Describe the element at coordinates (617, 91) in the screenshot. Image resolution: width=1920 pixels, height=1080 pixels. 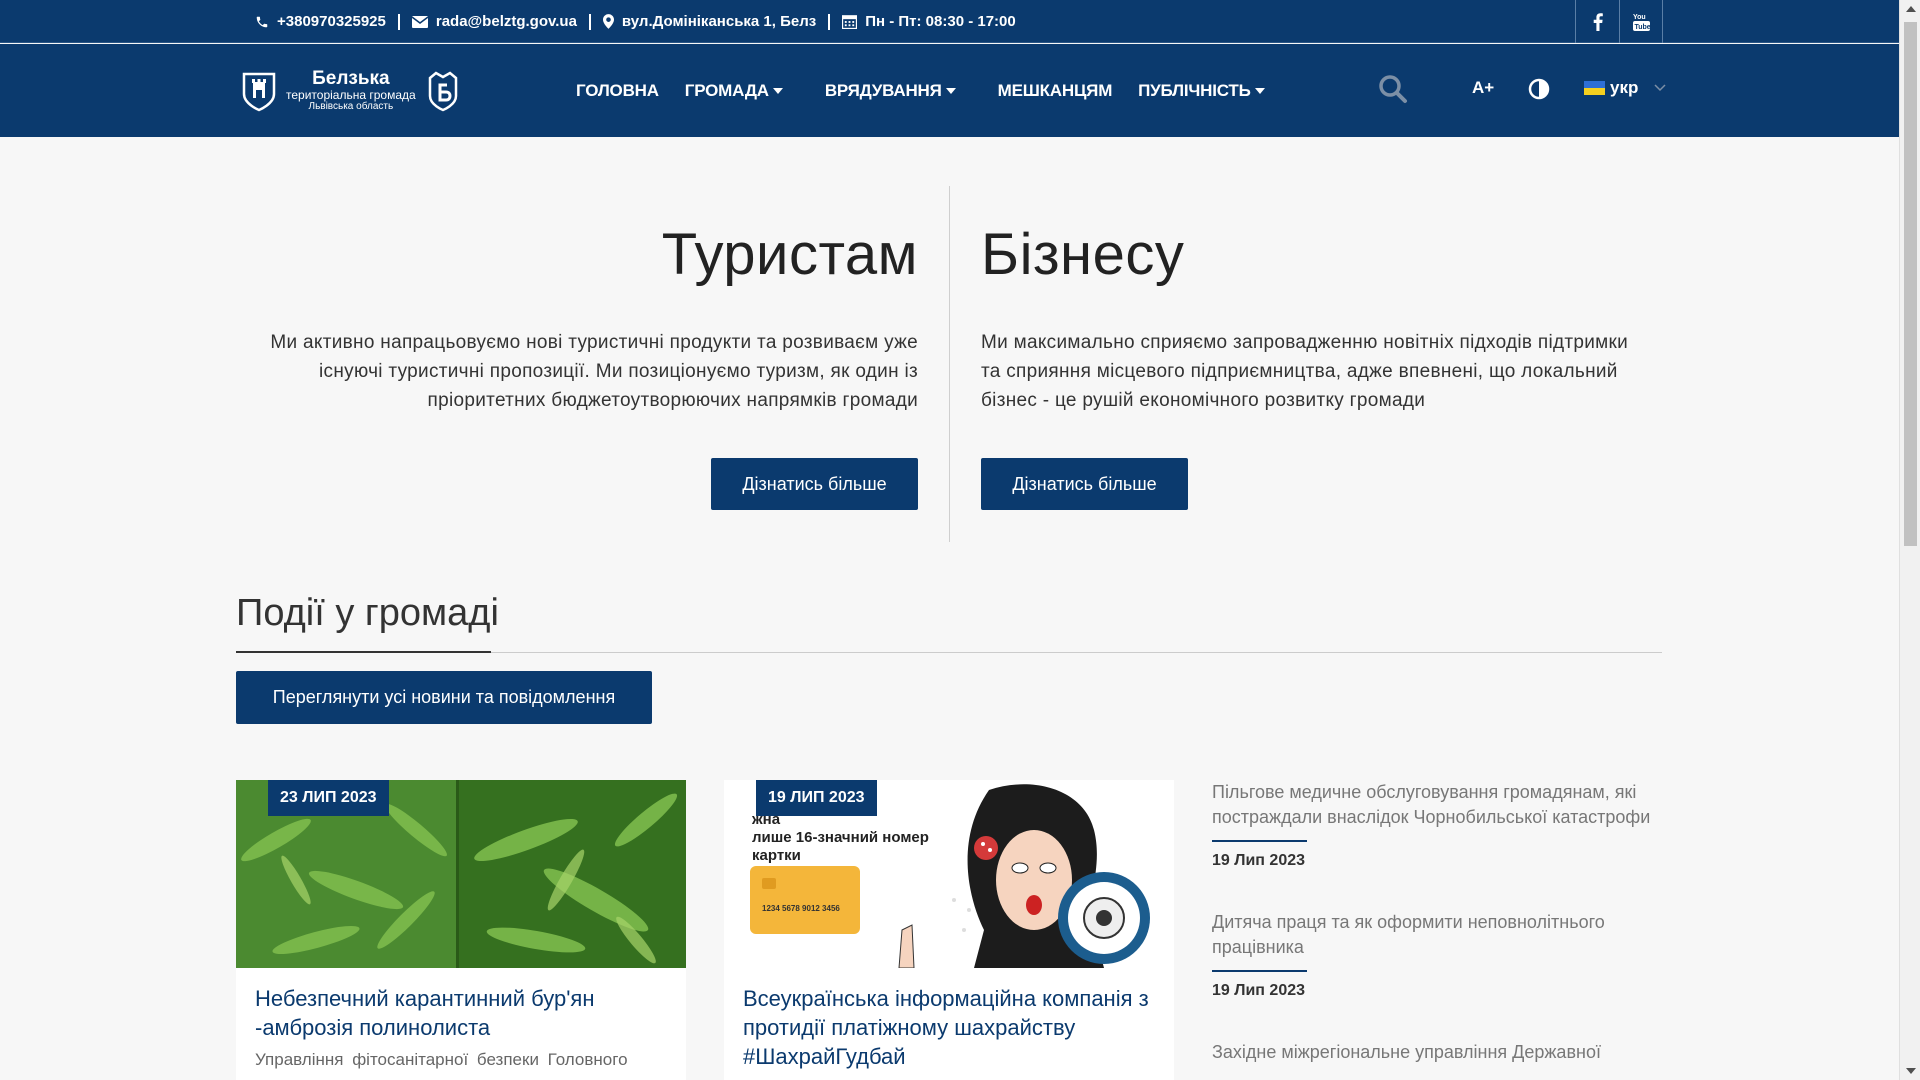
I see `nav-item-home: ГОЛОВНА` at that location.